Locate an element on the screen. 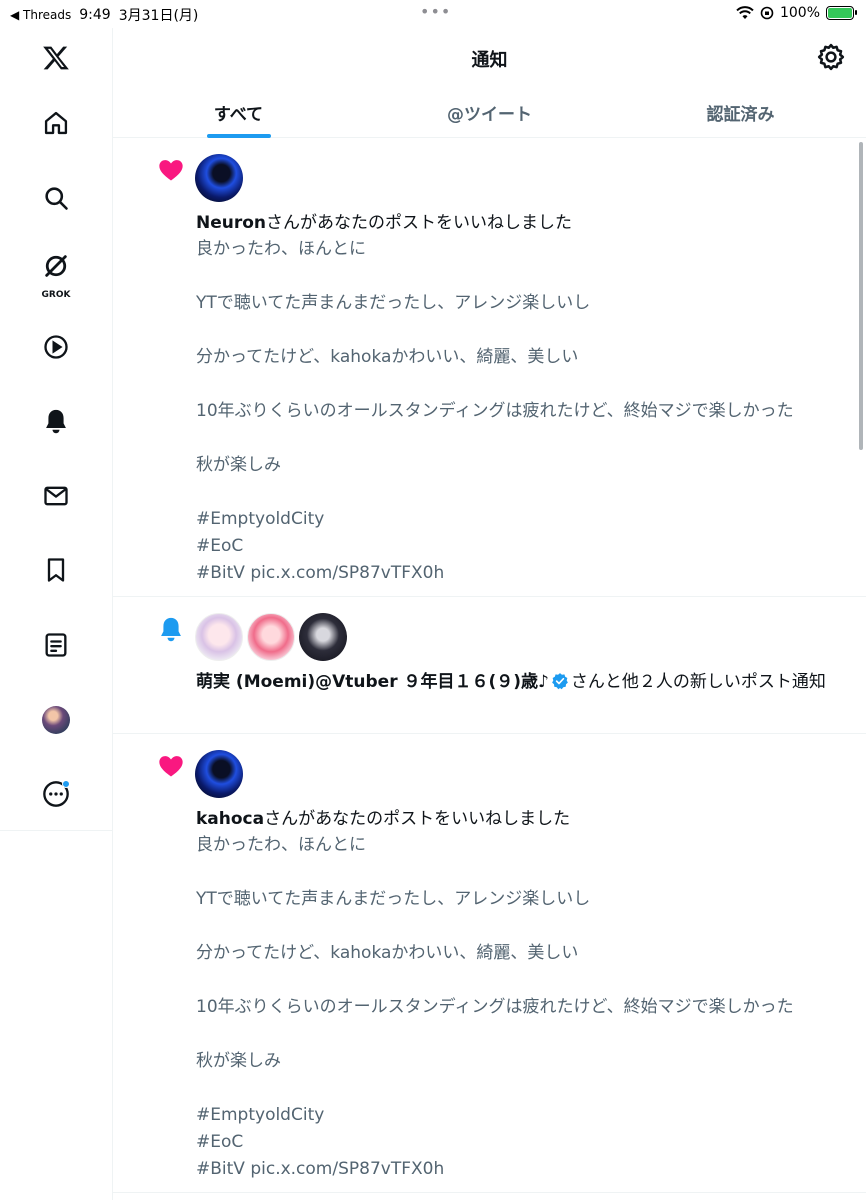  tab-mentions: @ツイート is located at coordinates (489, 114).